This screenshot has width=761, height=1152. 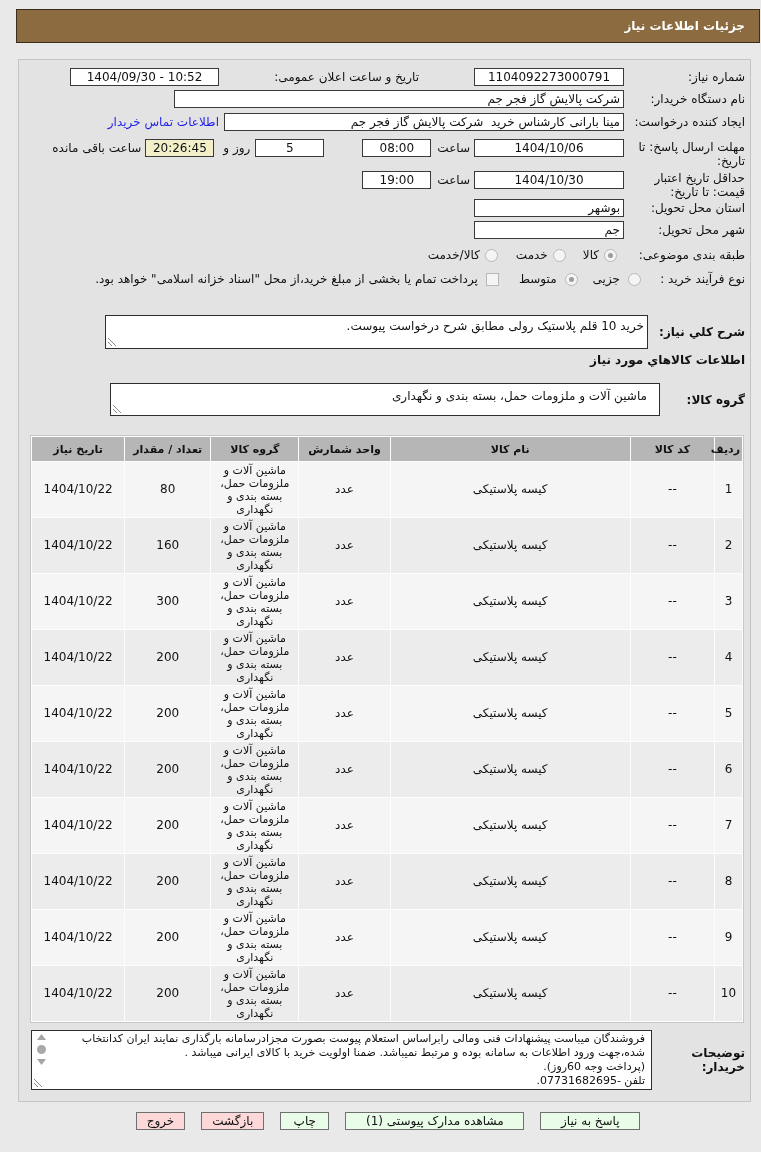 I want to click on validity-date-field: 1404/10/30, so click(x=549, y=180).